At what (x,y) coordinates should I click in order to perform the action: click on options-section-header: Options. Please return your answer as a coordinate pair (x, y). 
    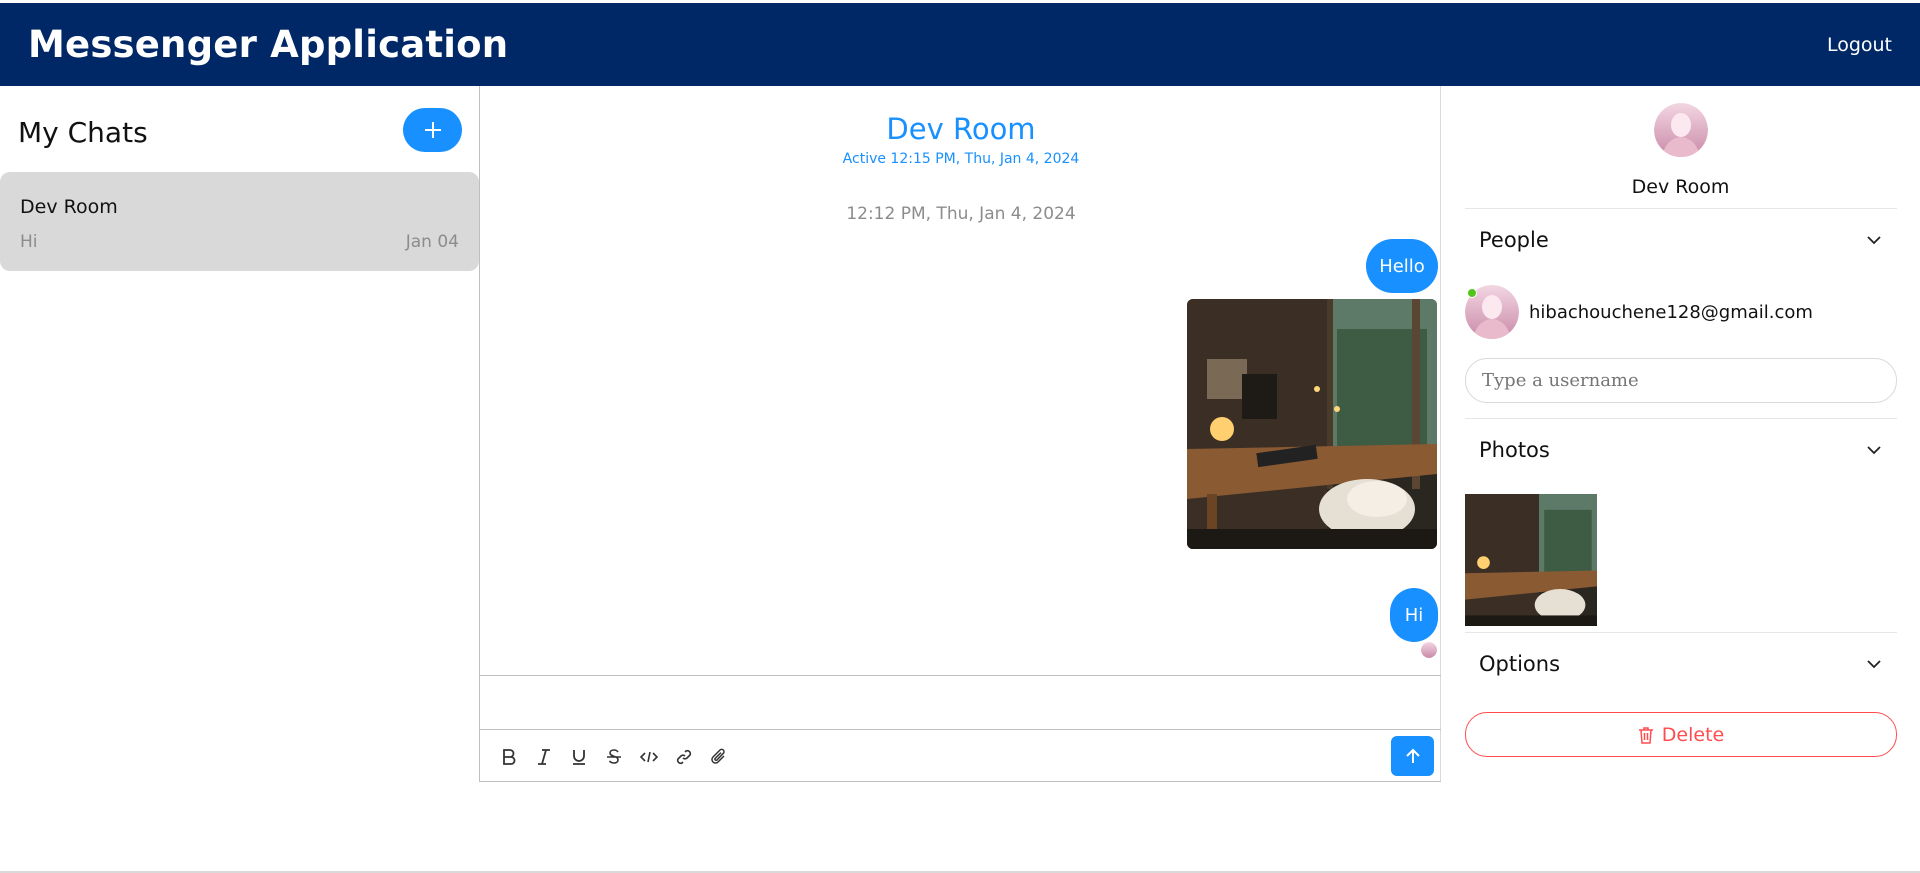
    Looking at the image, I should click on (1681, 664).